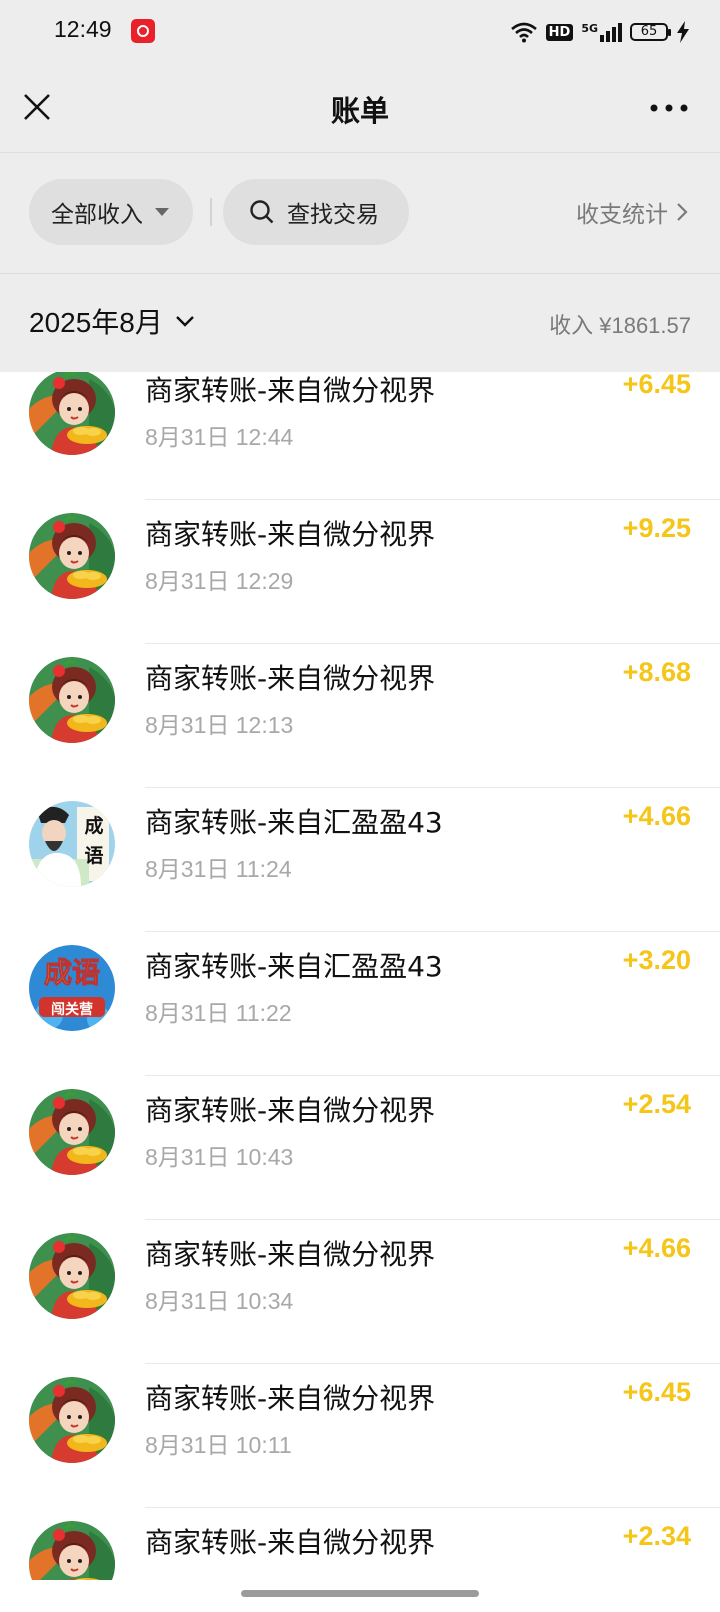  I want to click on transaction-row: 商家转账-来自微分视界 8月31日 12:29 +9.25, so click(360, 572).